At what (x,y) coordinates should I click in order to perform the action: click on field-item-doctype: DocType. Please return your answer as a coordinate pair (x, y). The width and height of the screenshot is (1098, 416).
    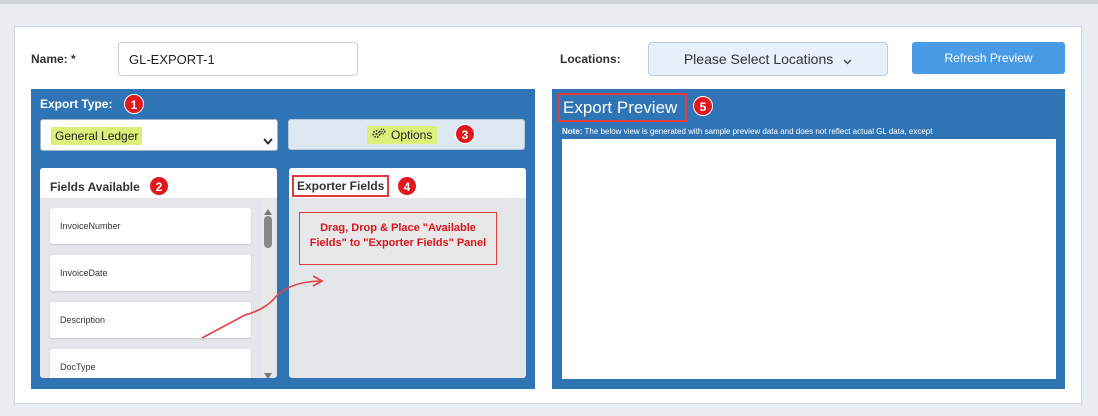
    Looking at the image, I should click on (150, 363).